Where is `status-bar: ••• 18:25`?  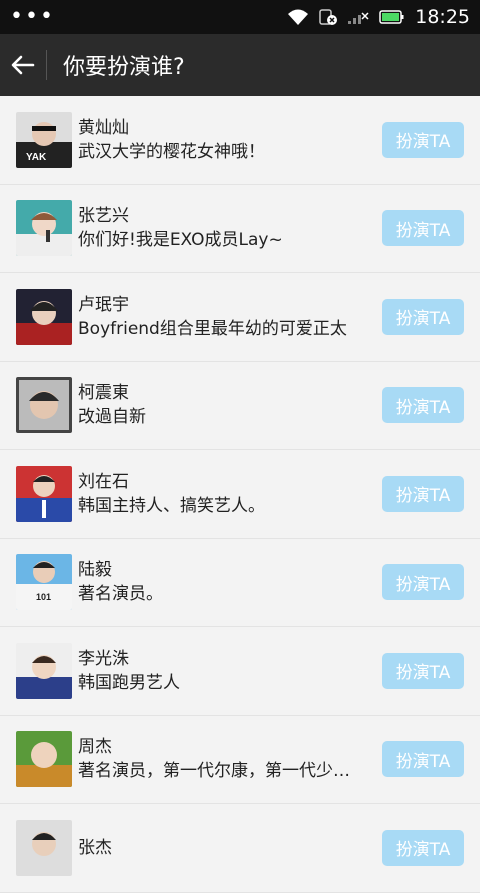 status-bar: ••• 18:25 is located at coordinates (240, 17).